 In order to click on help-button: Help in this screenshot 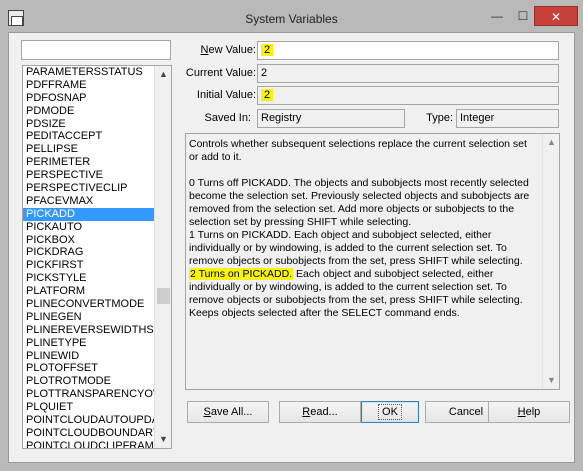, I will do `click(529, 412)`.